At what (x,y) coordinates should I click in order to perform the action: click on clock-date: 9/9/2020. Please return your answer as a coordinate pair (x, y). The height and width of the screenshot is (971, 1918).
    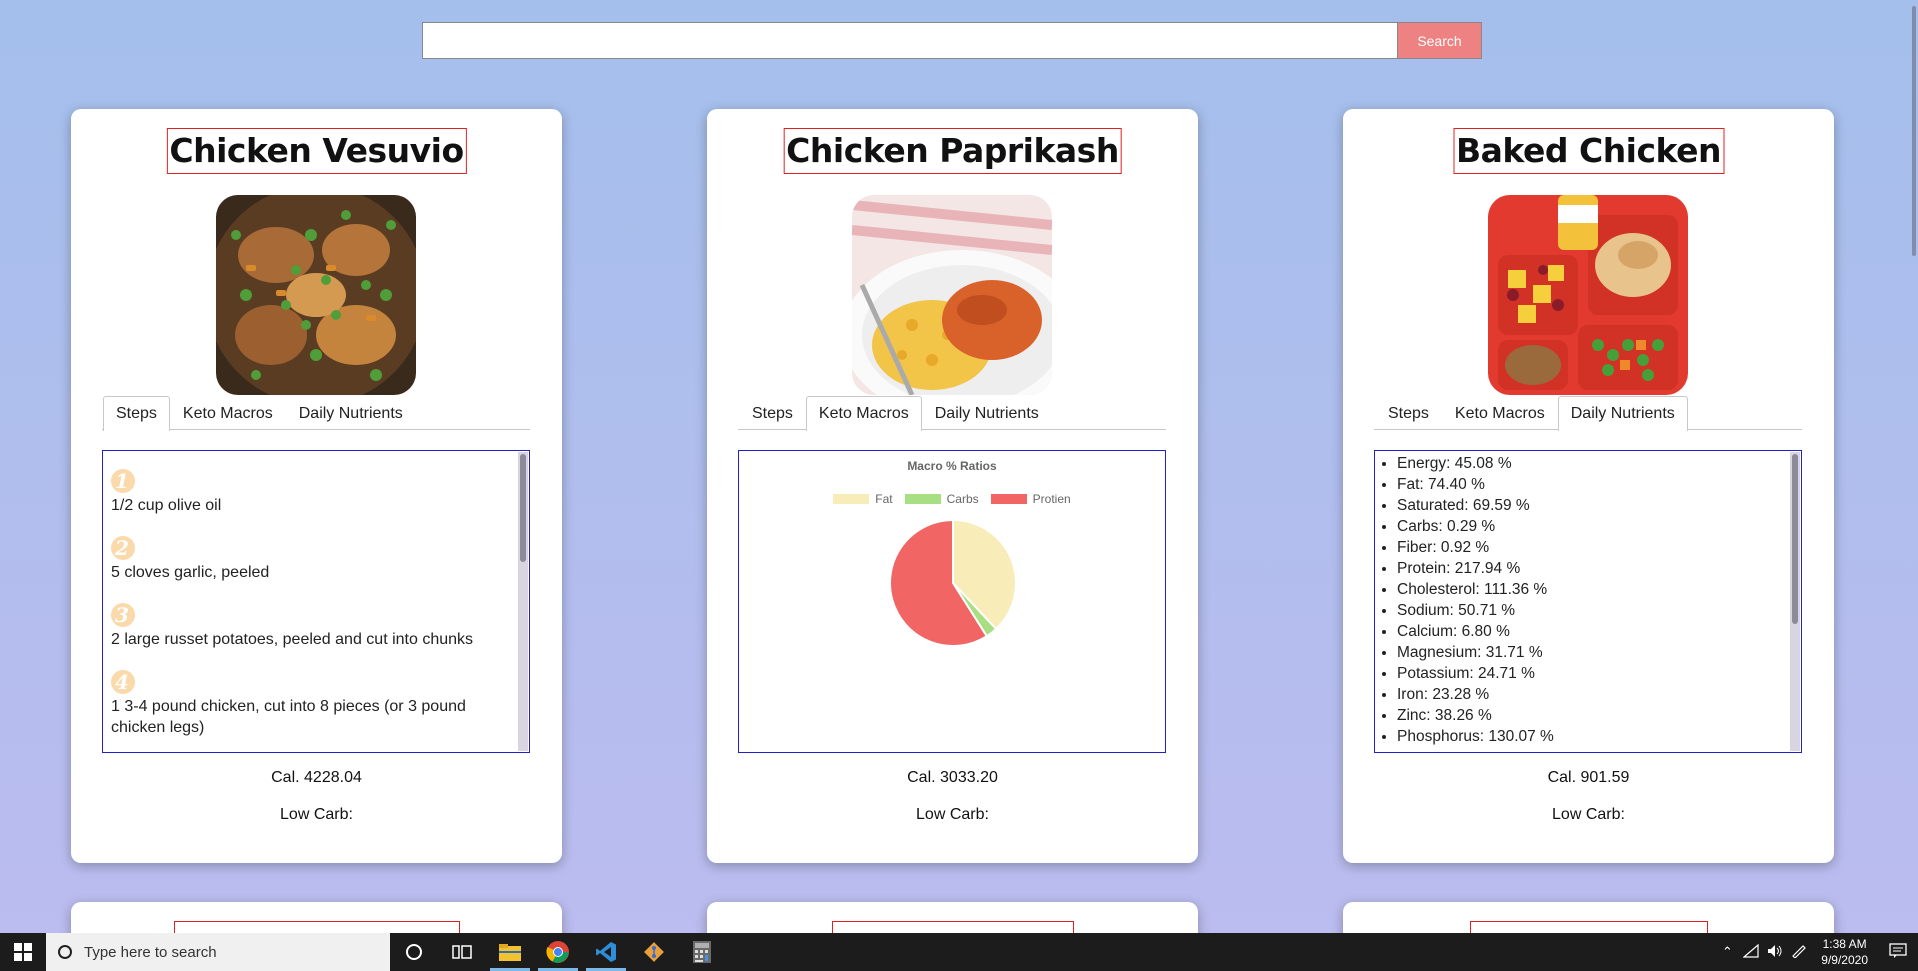
    Looking at the image, I should click on (1844, 960).